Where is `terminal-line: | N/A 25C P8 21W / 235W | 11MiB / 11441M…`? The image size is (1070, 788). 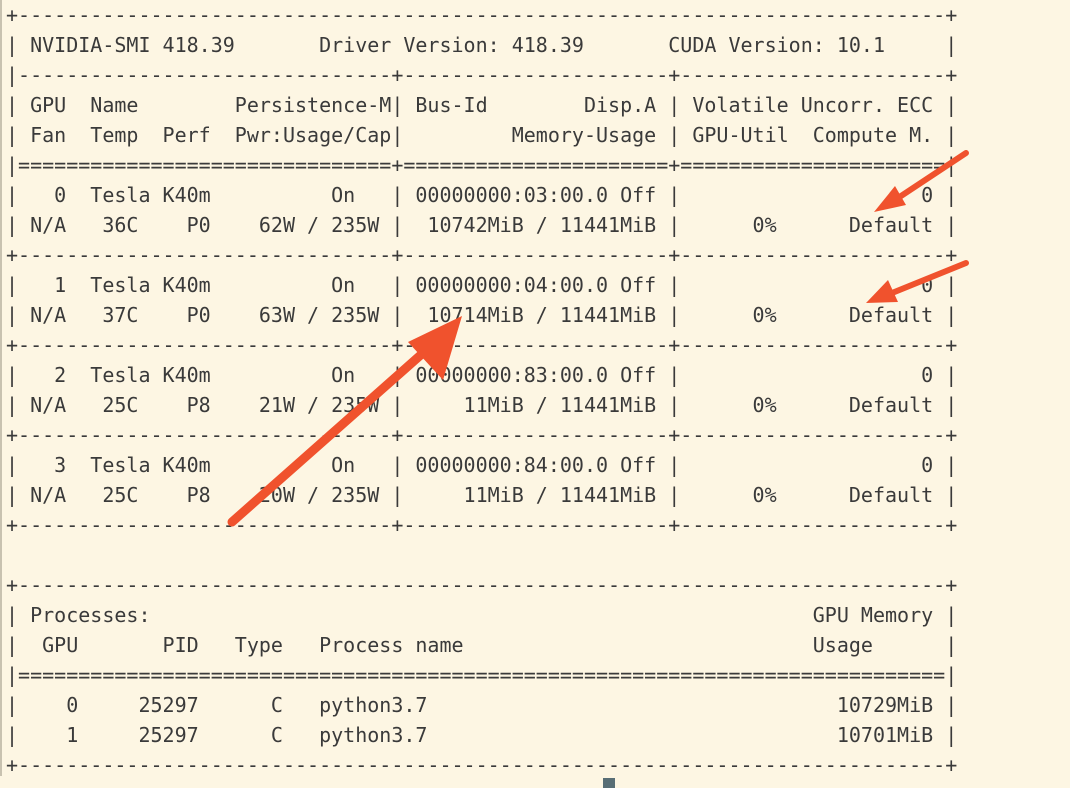
terminal-line: | N/A 25C P8 21W / 235W | 11MiB / 11441M… is located at coordinates (482, 405).